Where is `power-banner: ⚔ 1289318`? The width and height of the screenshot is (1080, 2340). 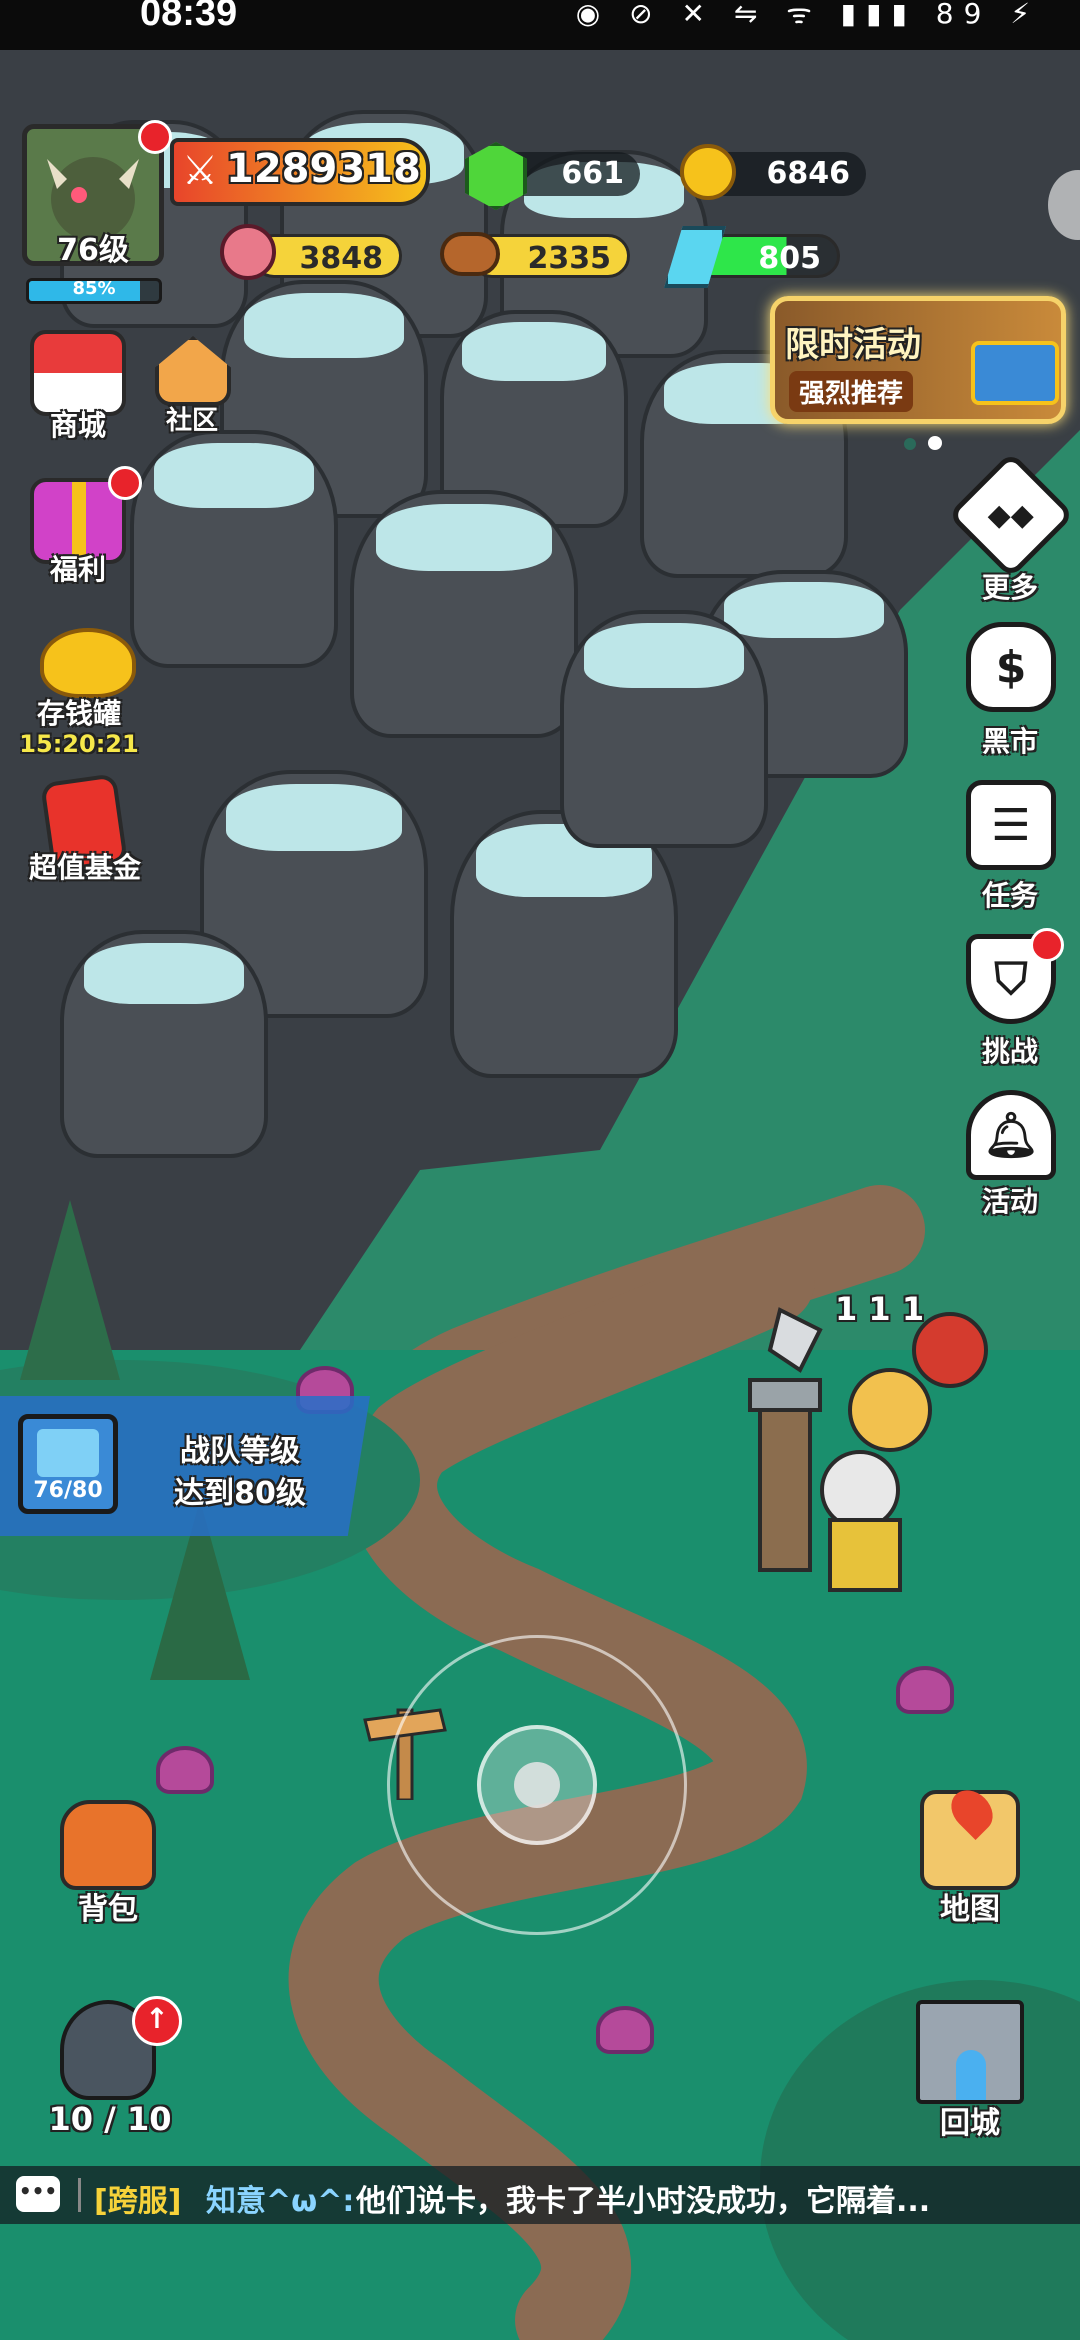 power-banner: ⚔ 1289318 is located at coordinates (300, 172).